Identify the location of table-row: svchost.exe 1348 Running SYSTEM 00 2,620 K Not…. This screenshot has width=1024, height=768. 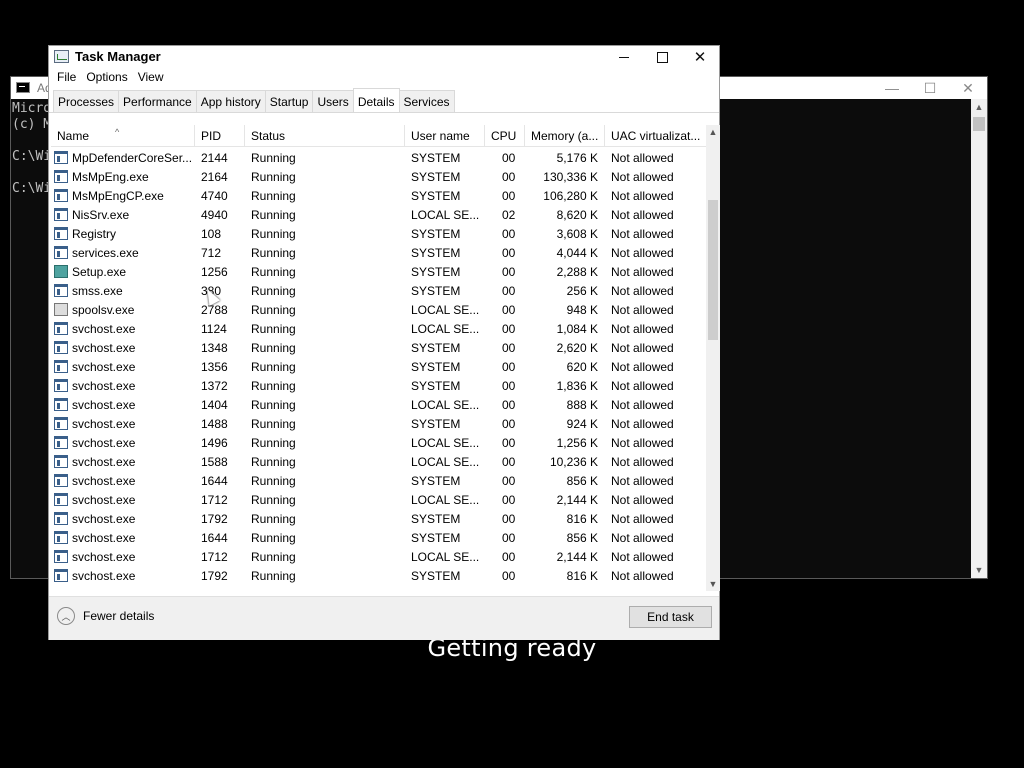
(378, 348).